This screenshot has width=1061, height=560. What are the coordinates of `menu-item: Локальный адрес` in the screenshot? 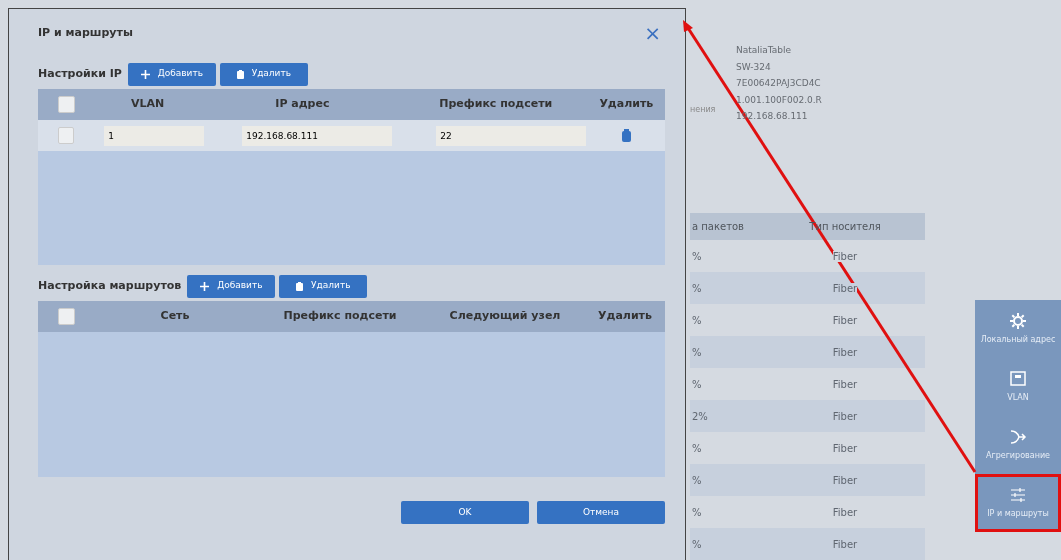 It's located at (1018, 329).